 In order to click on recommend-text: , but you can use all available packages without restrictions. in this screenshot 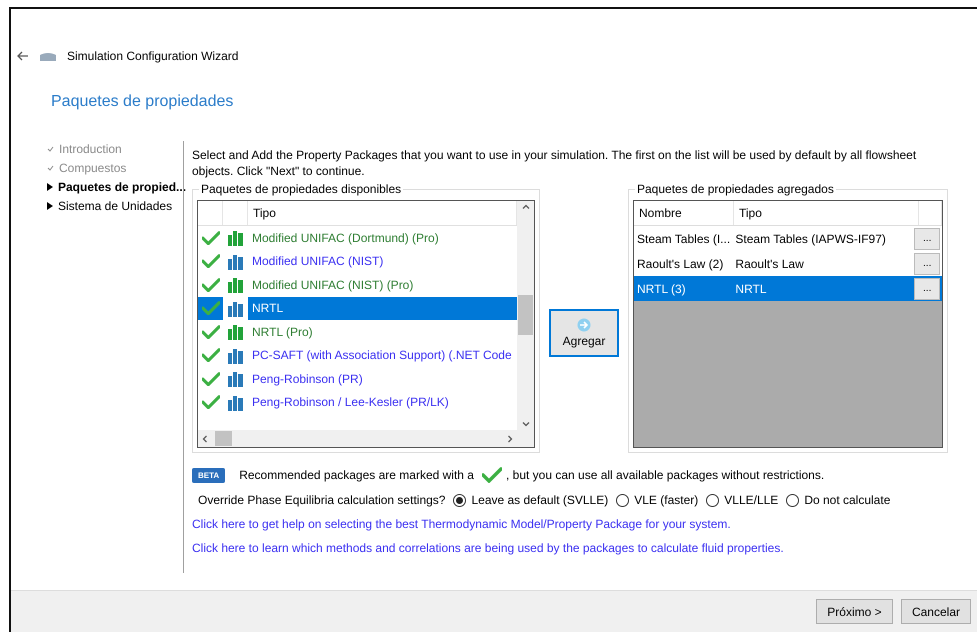, I will do `click(665, 475)`.